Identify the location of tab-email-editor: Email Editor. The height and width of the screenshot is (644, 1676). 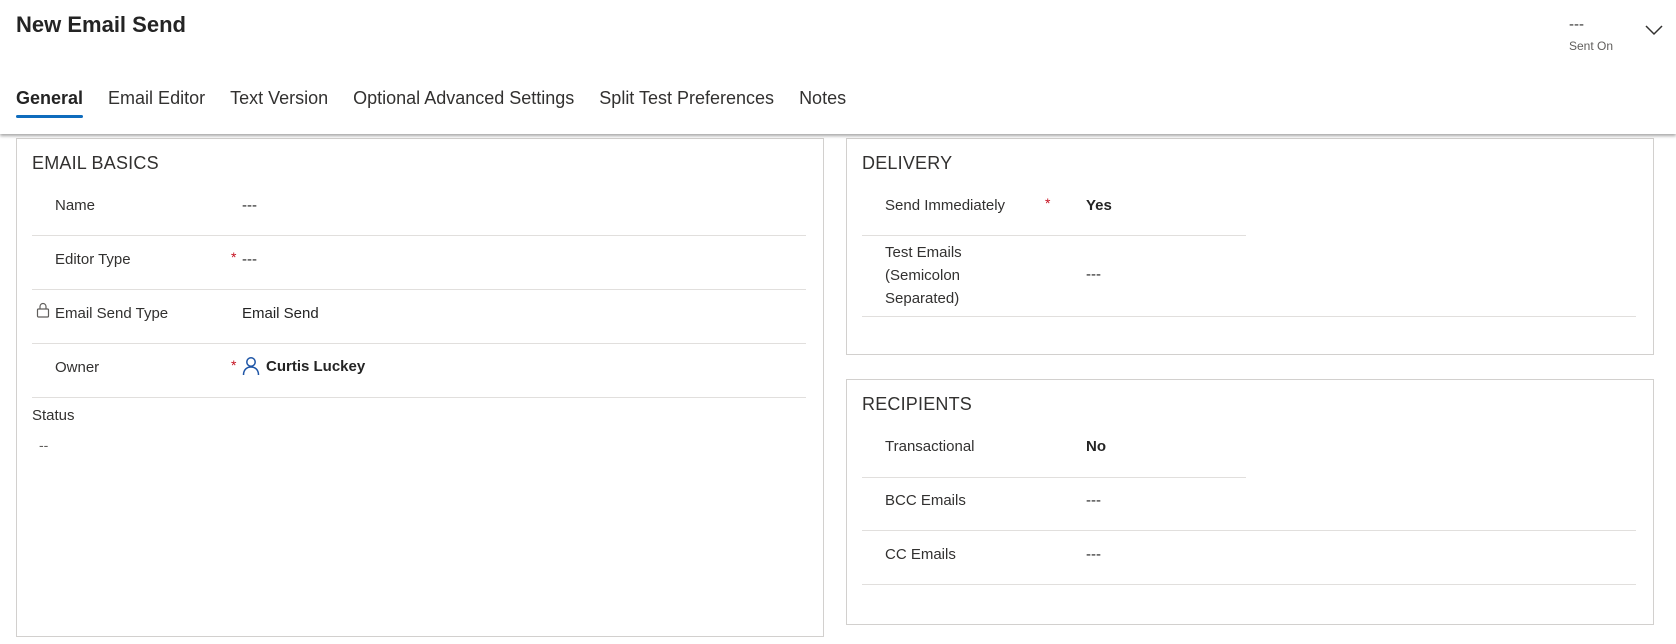
(156, 102).